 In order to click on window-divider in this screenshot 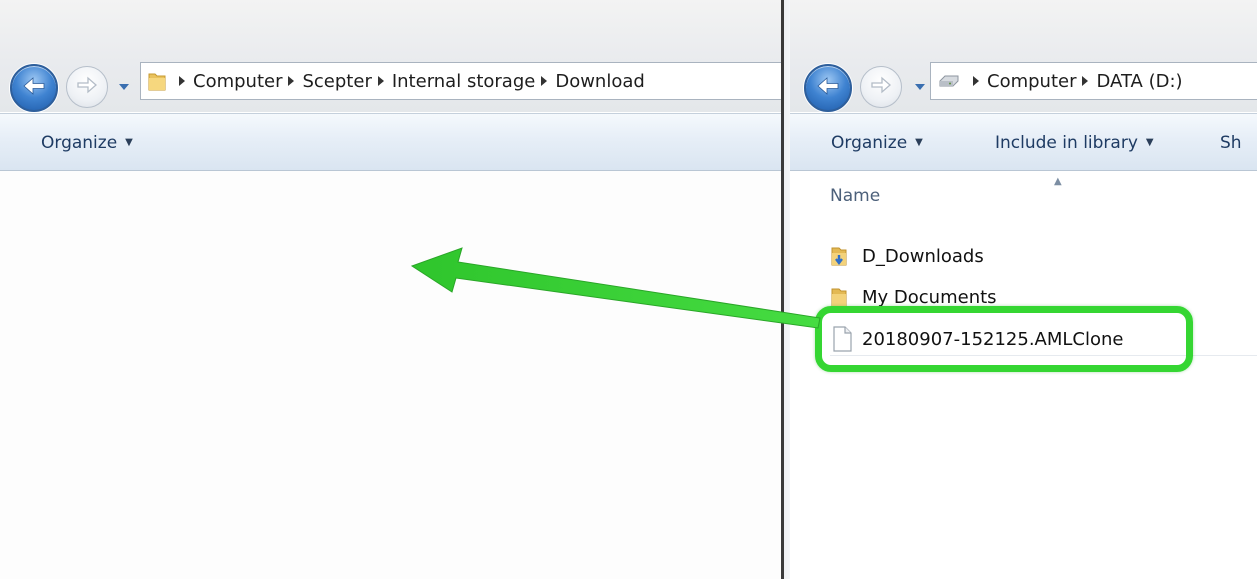, I will do `click(785, 289)`.